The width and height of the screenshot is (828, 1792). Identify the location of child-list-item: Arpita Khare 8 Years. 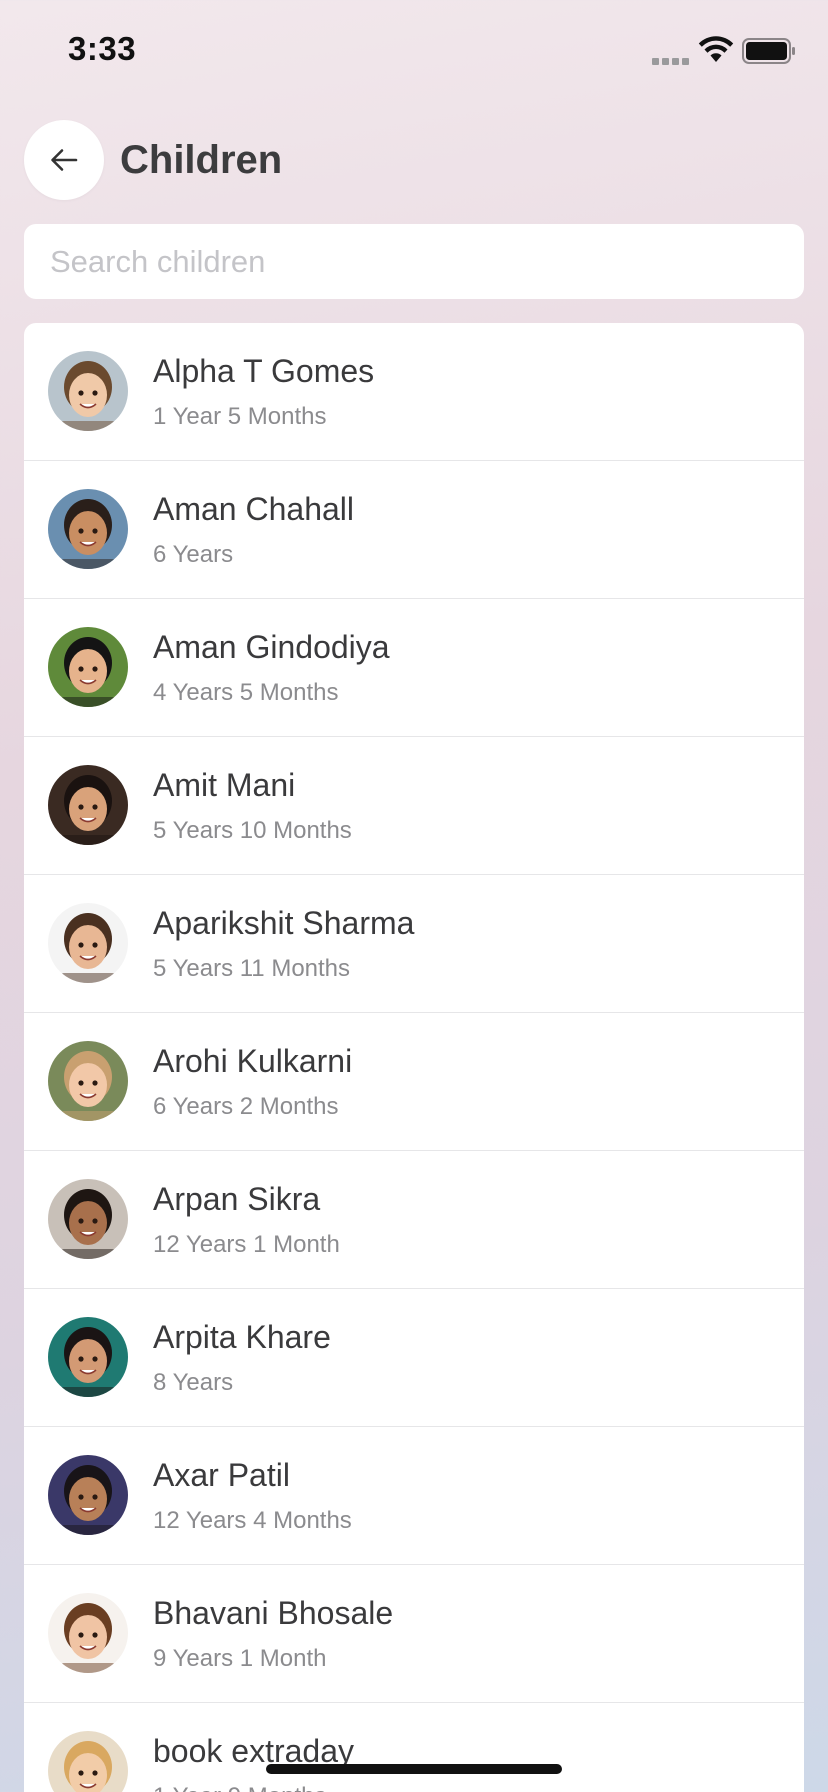
(414, 1358).